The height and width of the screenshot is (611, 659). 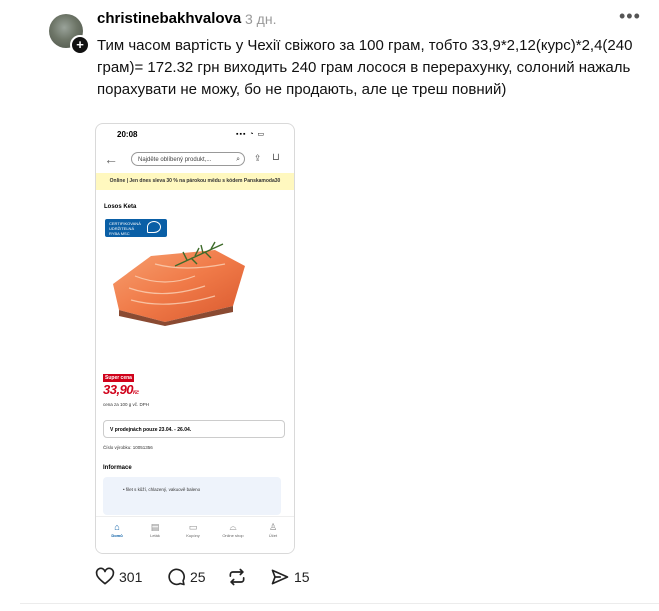 I want to click on nav-label: Kupóny, so click(x=193, y=535).